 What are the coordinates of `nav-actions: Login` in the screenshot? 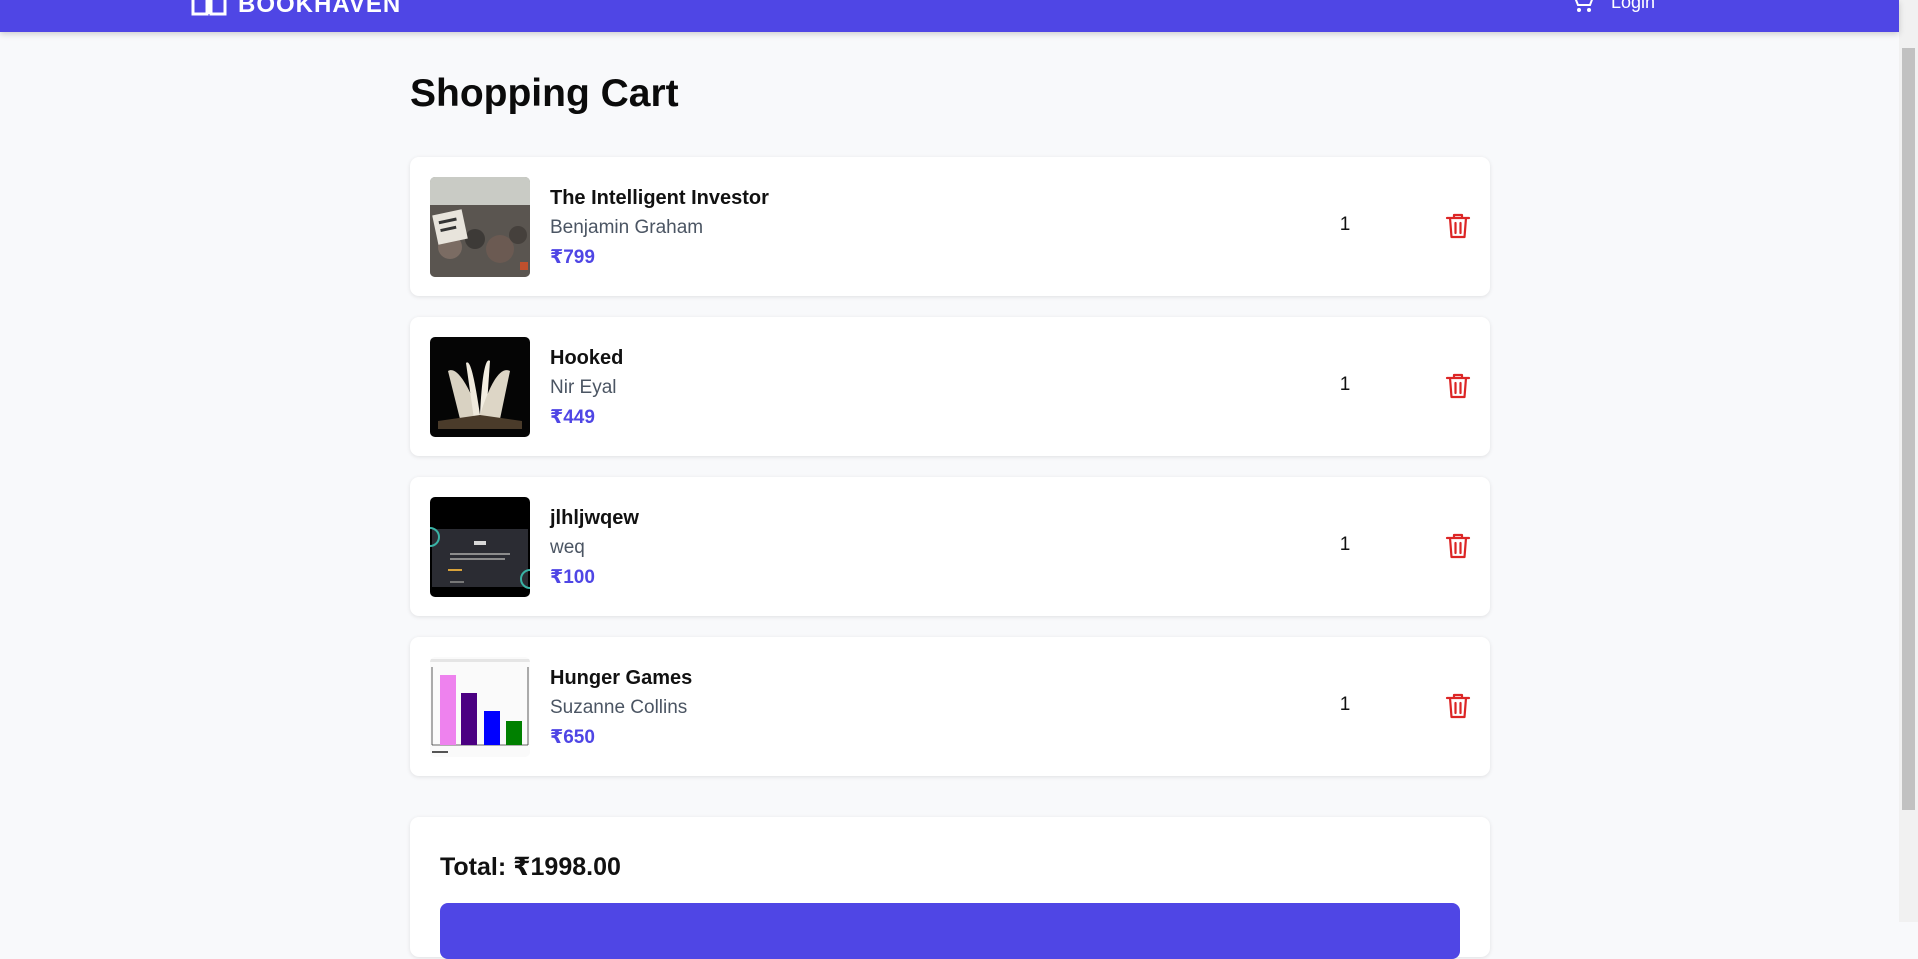 It's located at (1611, 6).